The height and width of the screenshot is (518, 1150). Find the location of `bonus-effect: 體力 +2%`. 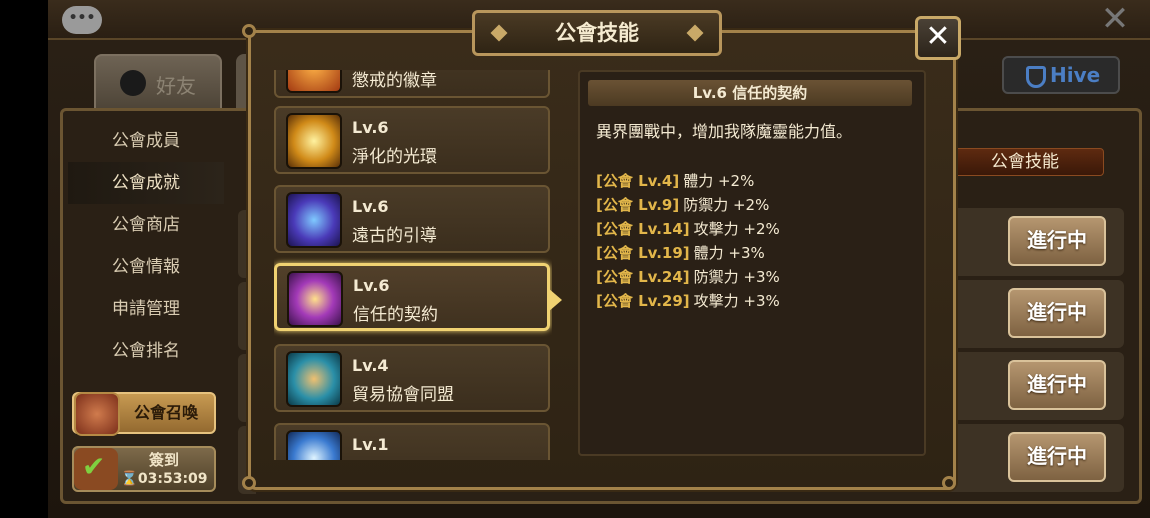

bonus-effect: 體力 +2% is located at coordinates (719, 181).